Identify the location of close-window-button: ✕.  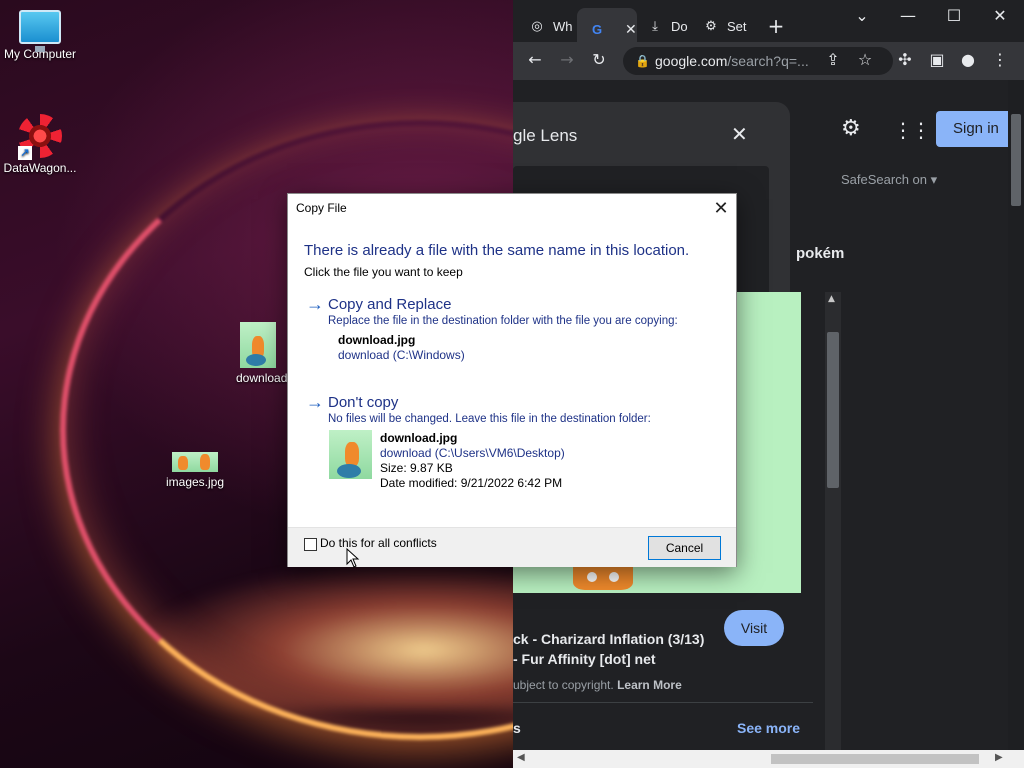
(1000, 15).